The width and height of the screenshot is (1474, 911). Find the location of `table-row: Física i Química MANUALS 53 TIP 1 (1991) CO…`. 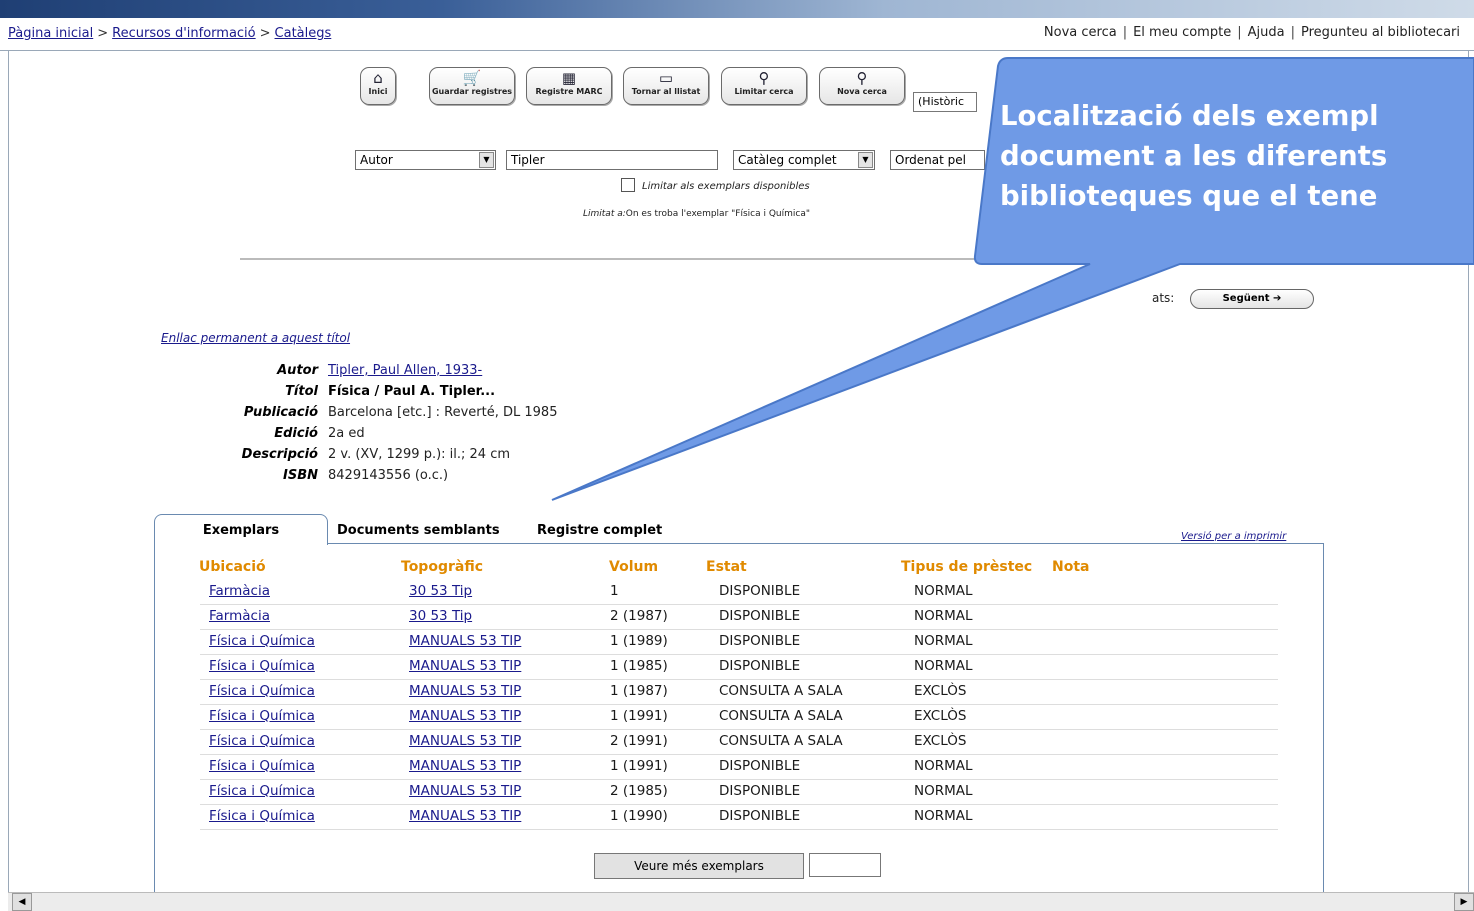

table-row: Física i Química MANUALS 53 TIP 1 (1991) CO… is located at coordinates (739, 717).